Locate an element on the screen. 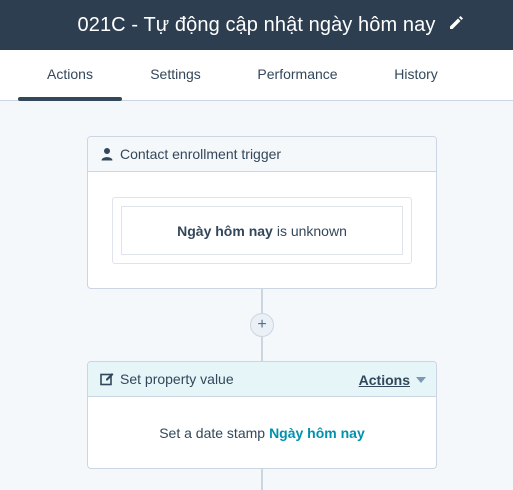 The image size is (513, 490). workflow-header: 021C - Tự động cập nhật ngày hôm nay is located at coordinates (256, 25).